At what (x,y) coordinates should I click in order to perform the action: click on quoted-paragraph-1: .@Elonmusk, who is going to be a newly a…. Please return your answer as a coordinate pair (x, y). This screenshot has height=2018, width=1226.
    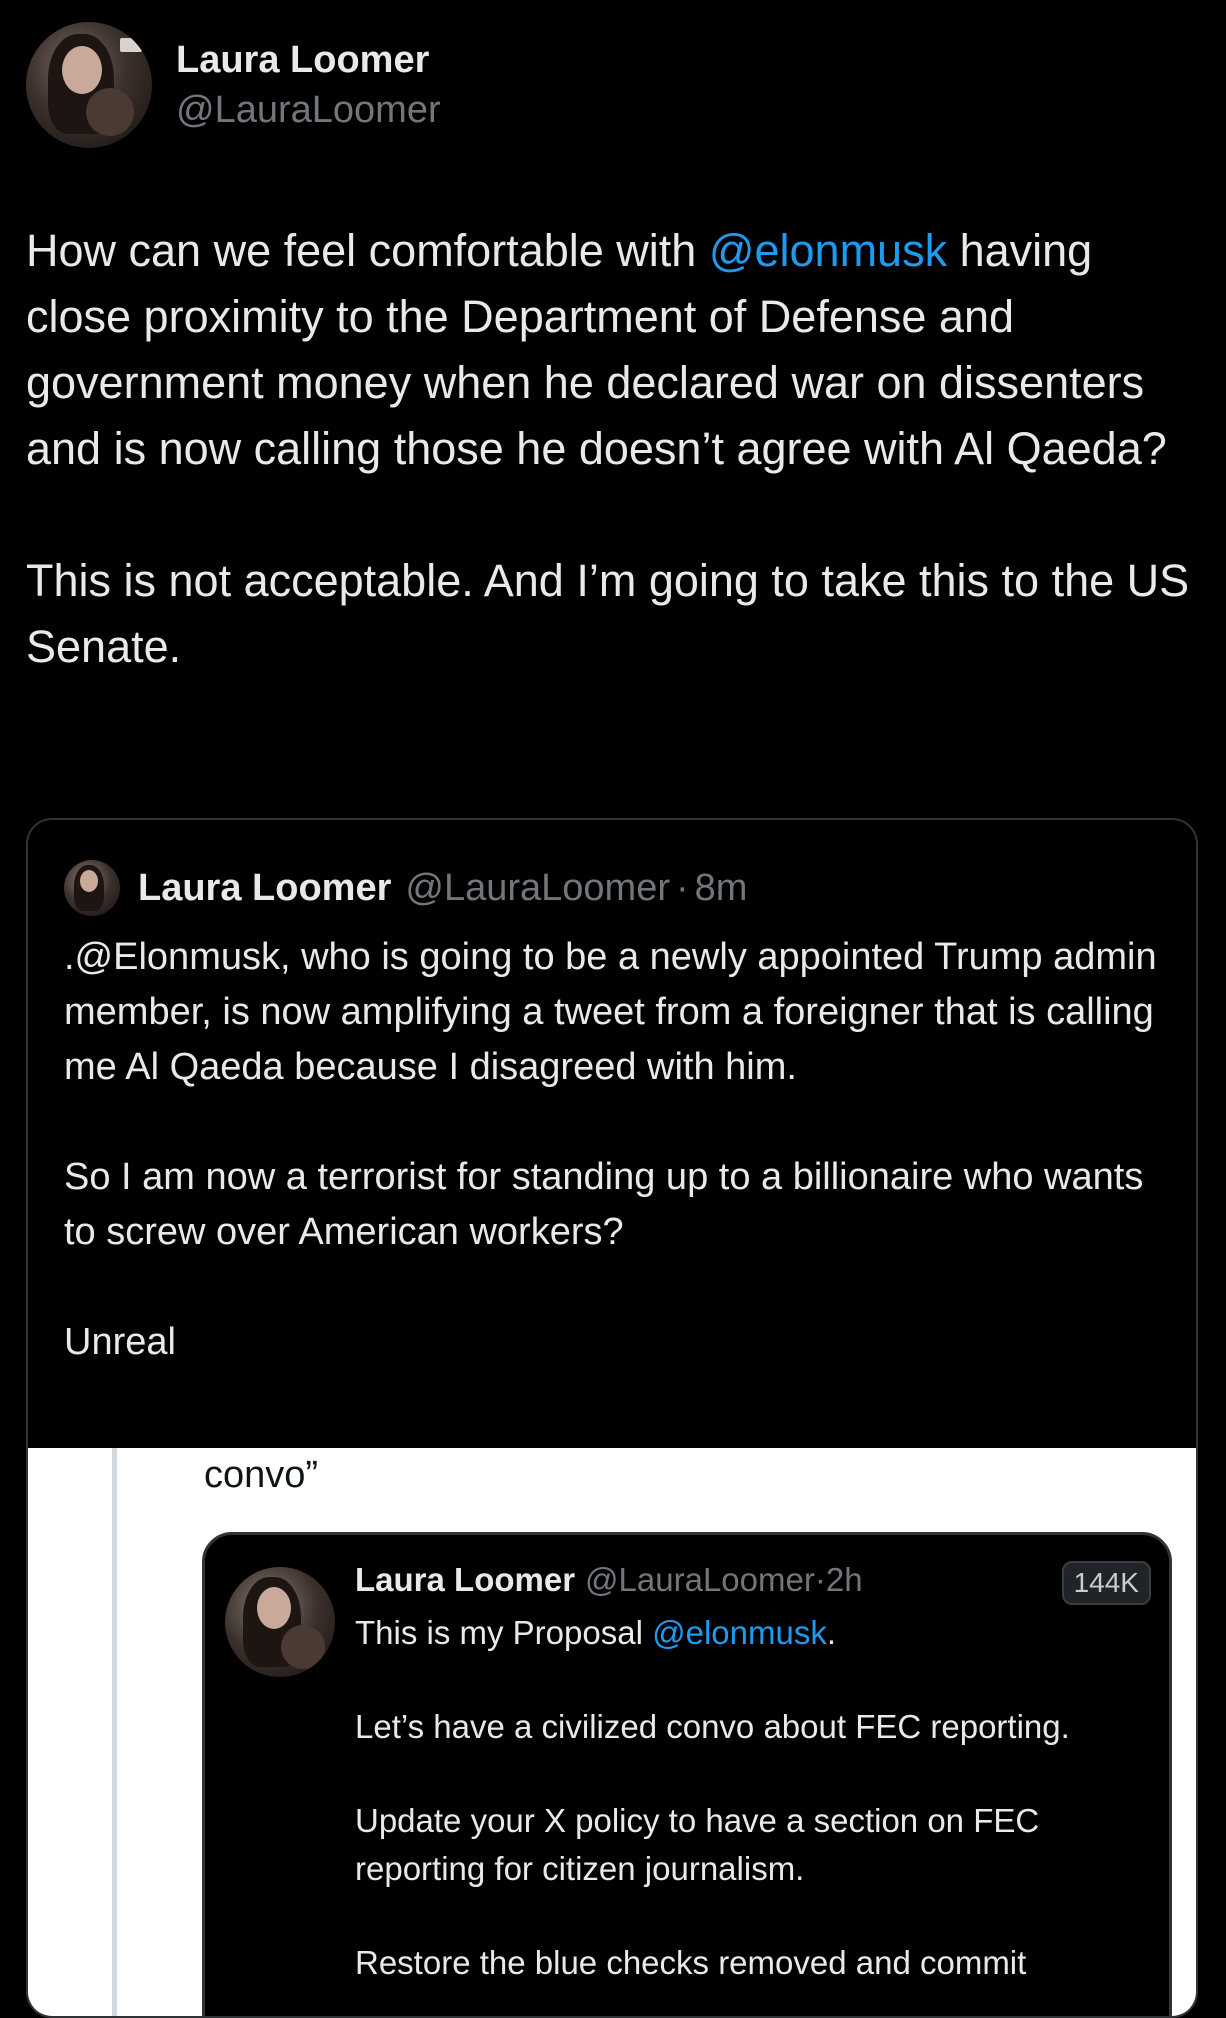
    Looking at the image, I should click on (610, 1012).